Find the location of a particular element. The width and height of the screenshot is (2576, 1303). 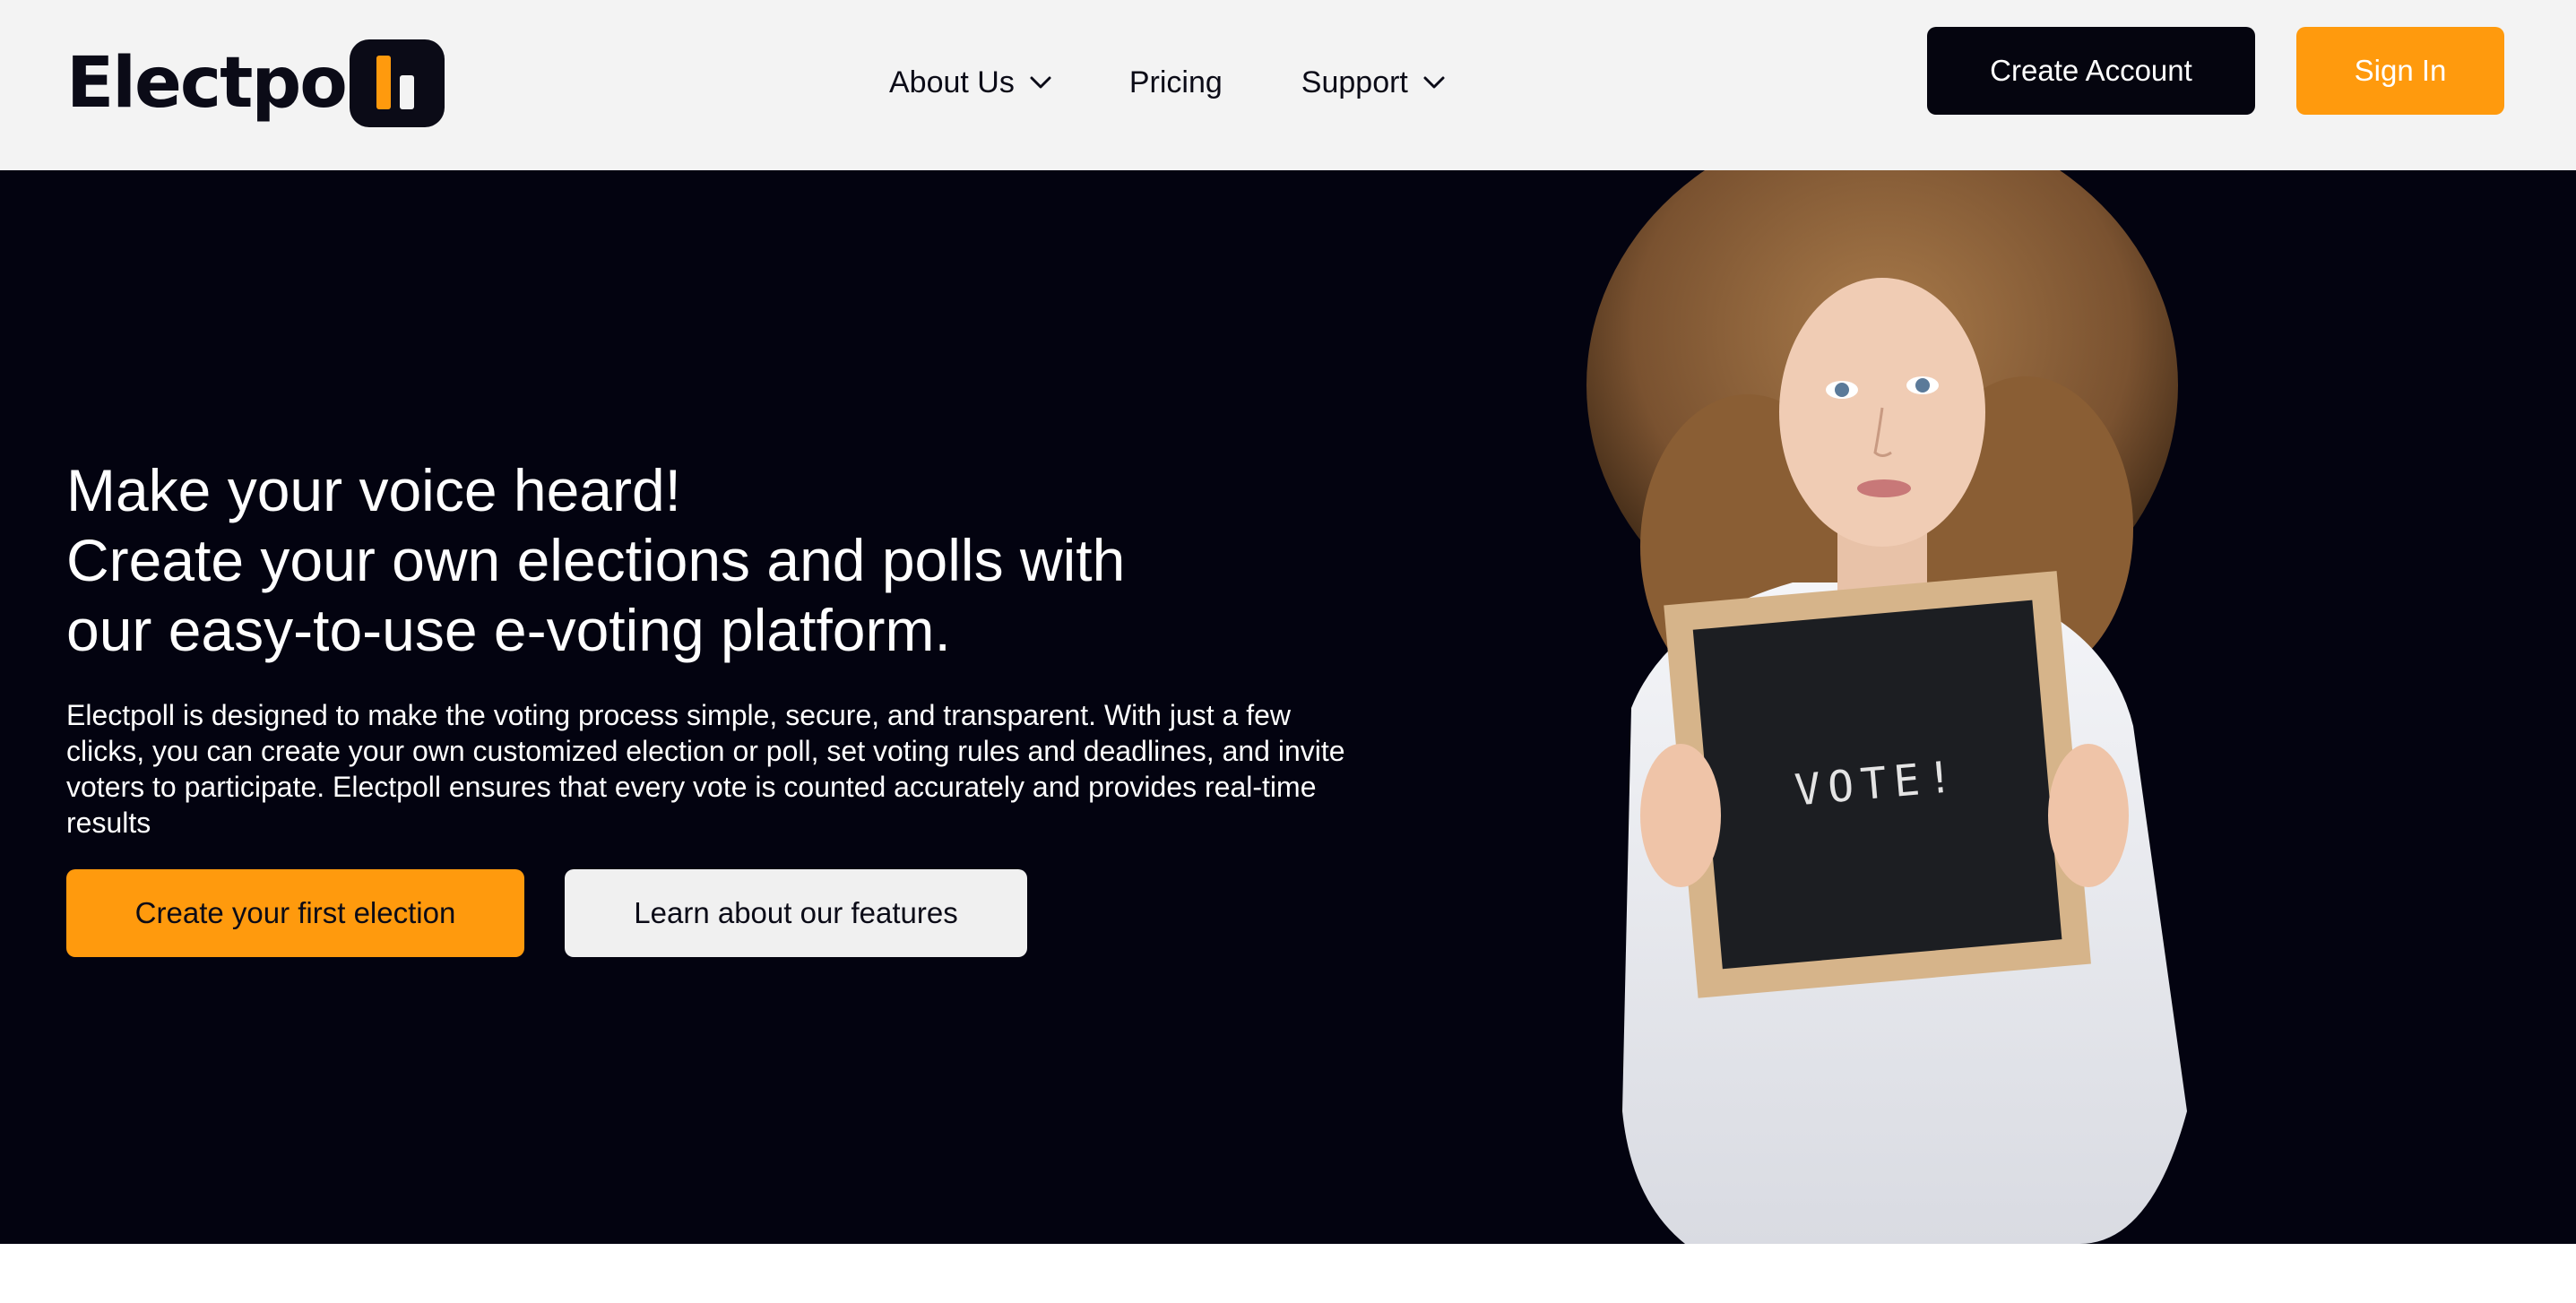

nav-item-label: Pricing is located at coordinates (1175, 82).